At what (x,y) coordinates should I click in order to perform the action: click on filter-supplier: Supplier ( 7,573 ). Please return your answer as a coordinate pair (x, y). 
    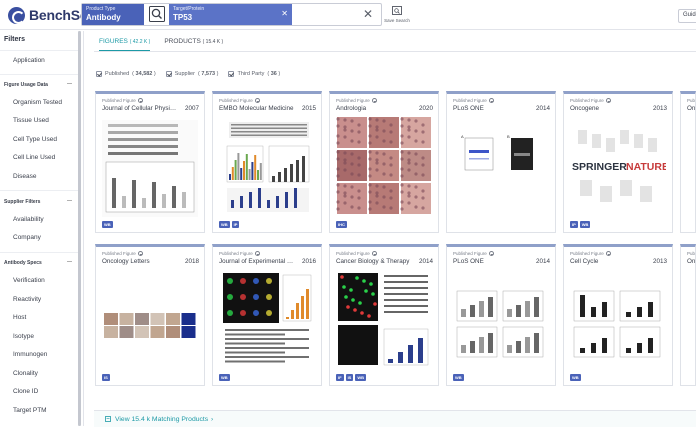
    Looking at the image, I should click on (191, 74).